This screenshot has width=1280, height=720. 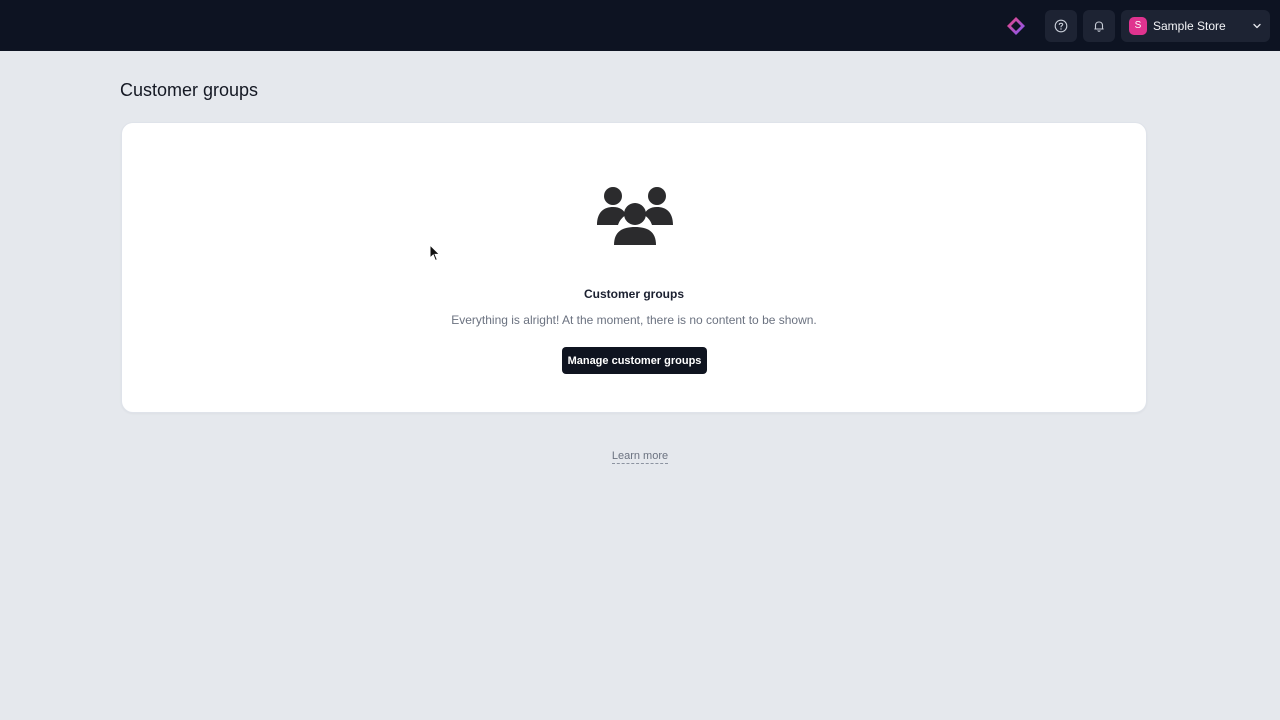 What do you see at coordinates (640, 25) in the screenshot?
I see `top-bar: S Sample Store` at bounding box center [640, 25].